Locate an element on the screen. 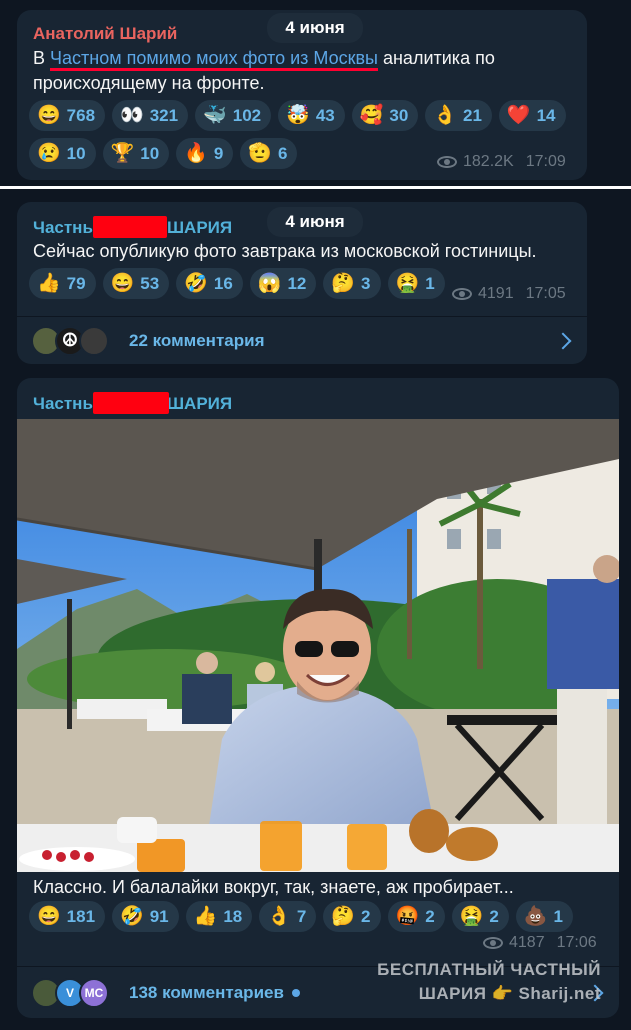  reaction-chip: 🤣 16 is located at coordinates (209, 283).